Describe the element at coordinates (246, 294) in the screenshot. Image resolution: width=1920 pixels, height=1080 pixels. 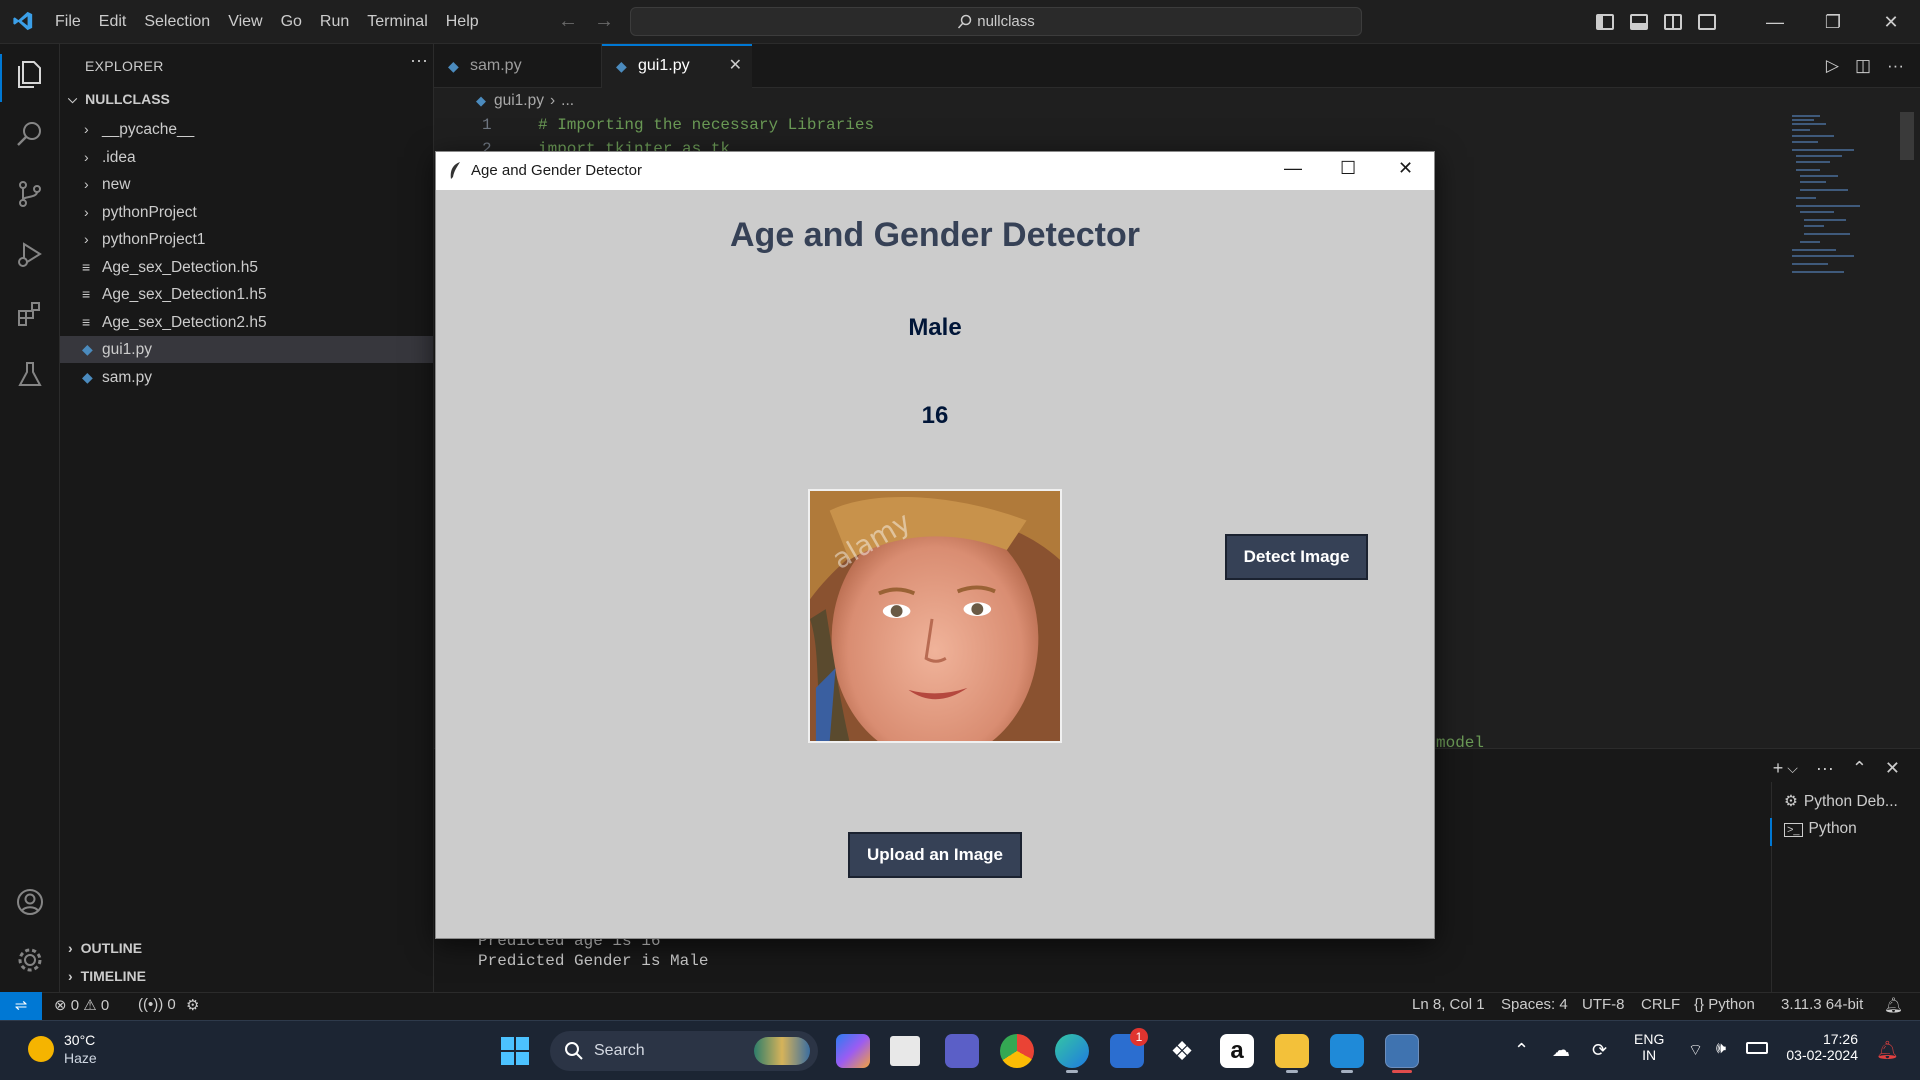
I see `tree-item-h5: ≡ Age_sex_Detection1.h5` at that location.